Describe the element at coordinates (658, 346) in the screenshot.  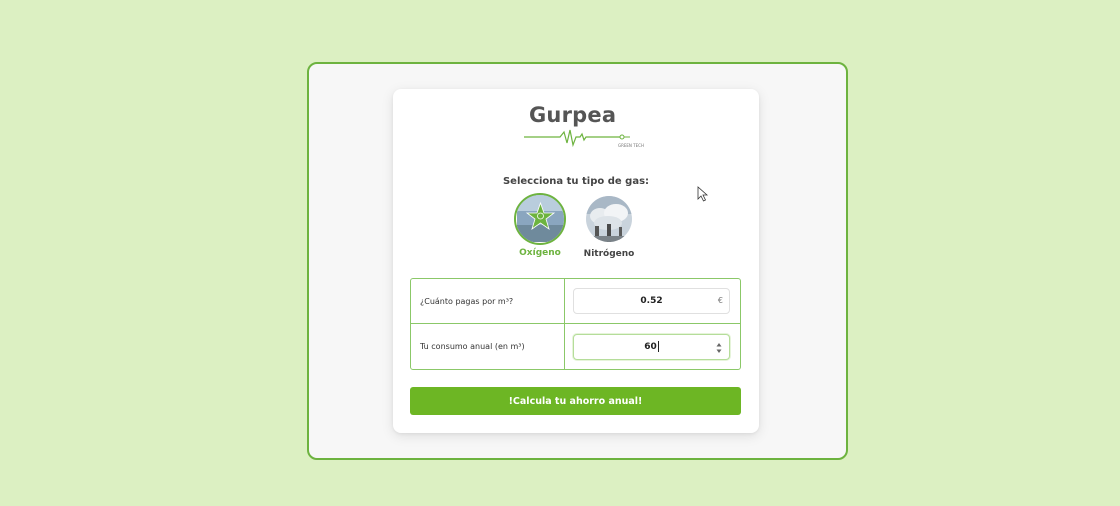
I see `text-caret` at that location.